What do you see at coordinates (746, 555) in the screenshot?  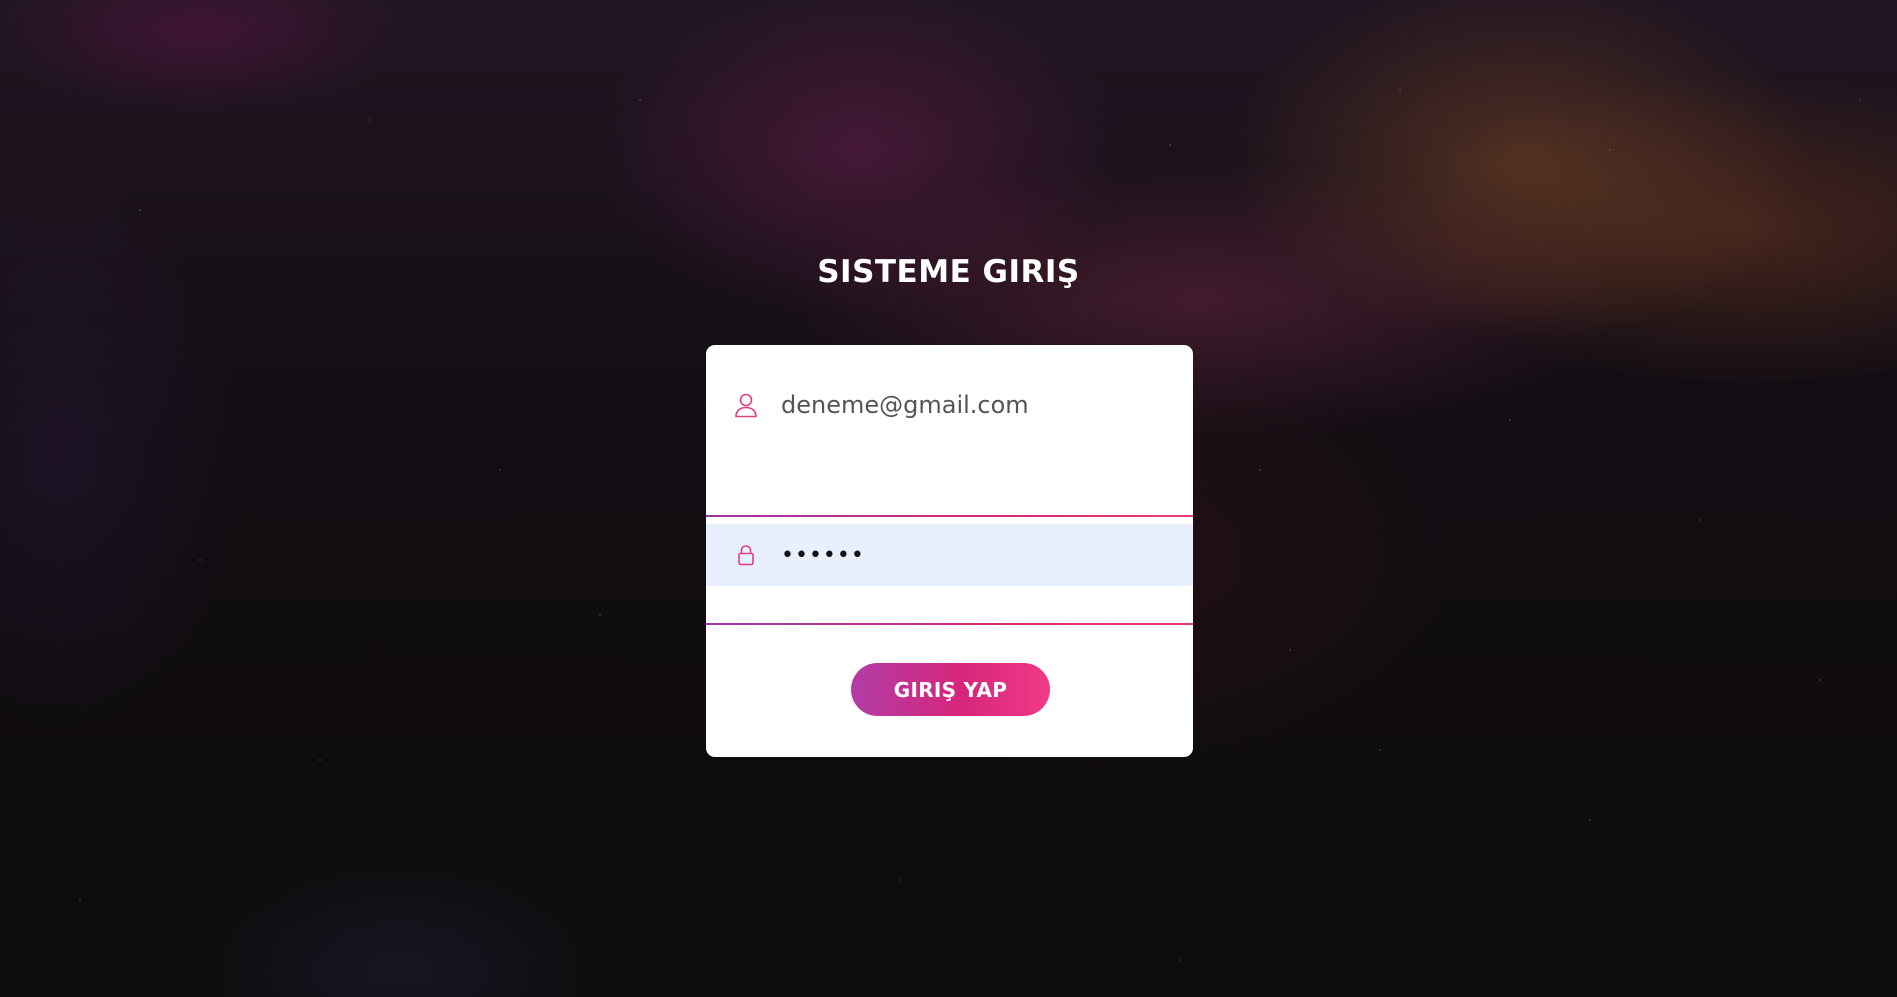 I see `lock-icon` at bounding box center [746, 555].